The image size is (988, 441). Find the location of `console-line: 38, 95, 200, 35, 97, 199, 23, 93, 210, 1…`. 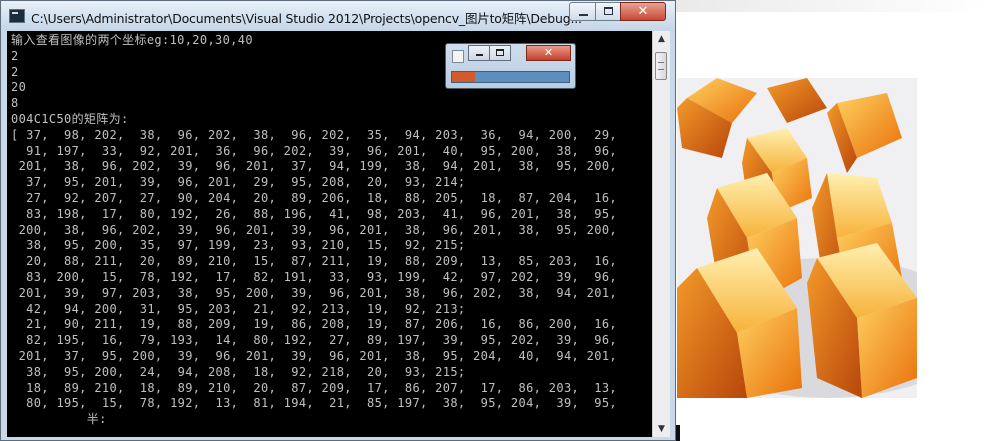

console-line: 38, 95, 200, 35, 97, 199, 23, 93, 210, 1… is located at coordinates (238, 245).